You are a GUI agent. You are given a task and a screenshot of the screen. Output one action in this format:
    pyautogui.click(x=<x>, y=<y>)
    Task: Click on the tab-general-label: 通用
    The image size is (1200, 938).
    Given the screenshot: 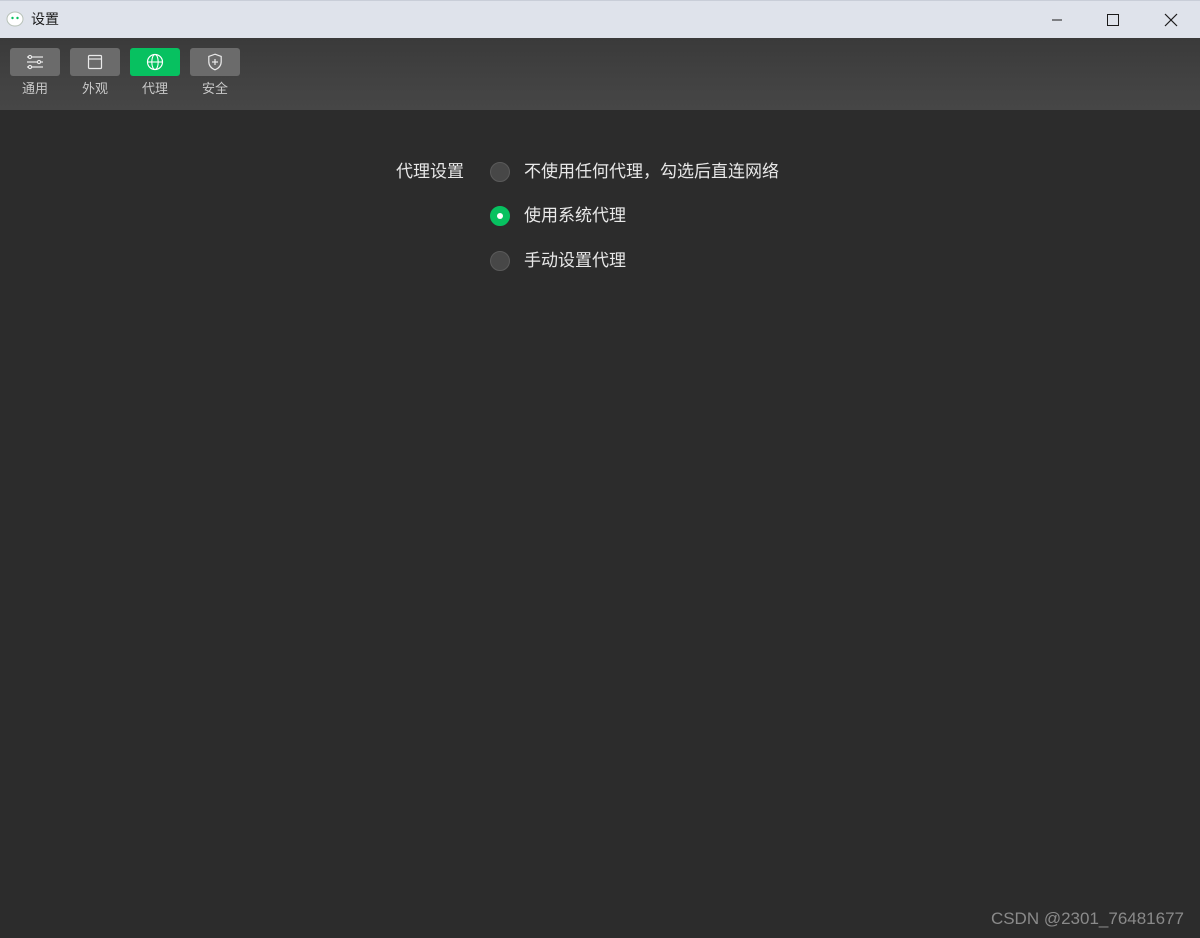 What is the action you would take?
    pyautogui.click(x=34, y=89)
    